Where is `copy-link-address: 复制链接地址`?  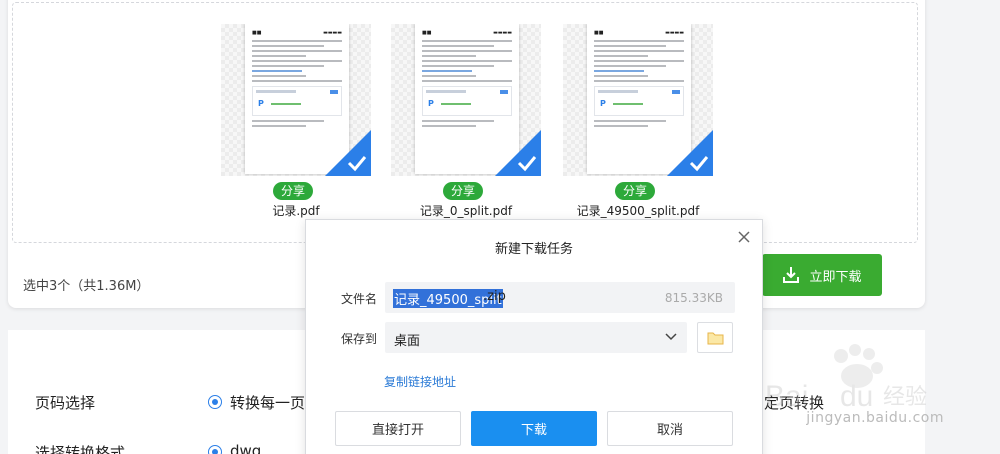 copy-link-address: 复制链接地址 is located at coordinates (420, 381).